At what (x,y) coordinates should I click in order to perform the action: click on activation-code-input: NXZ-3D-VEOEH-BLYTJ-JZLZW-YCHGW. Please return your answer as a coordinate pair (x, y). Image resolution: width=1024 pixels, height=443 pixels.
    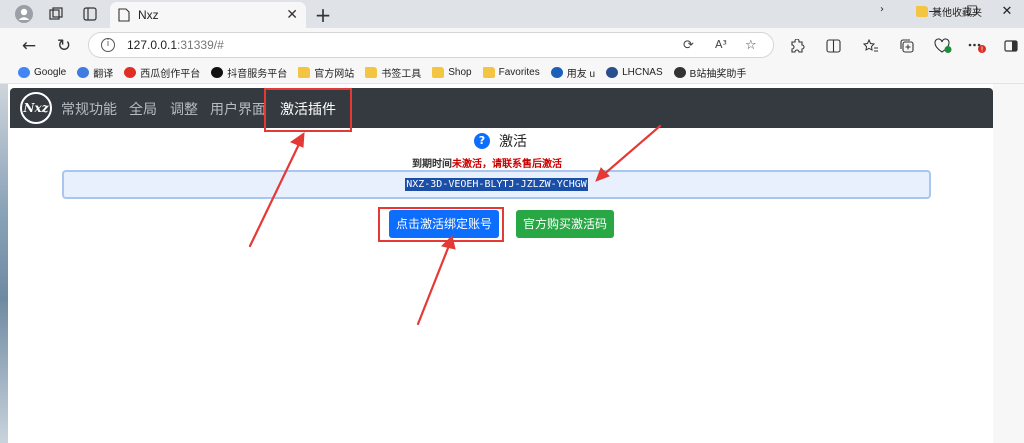
    Looking at the image, I should click on (496, 184).